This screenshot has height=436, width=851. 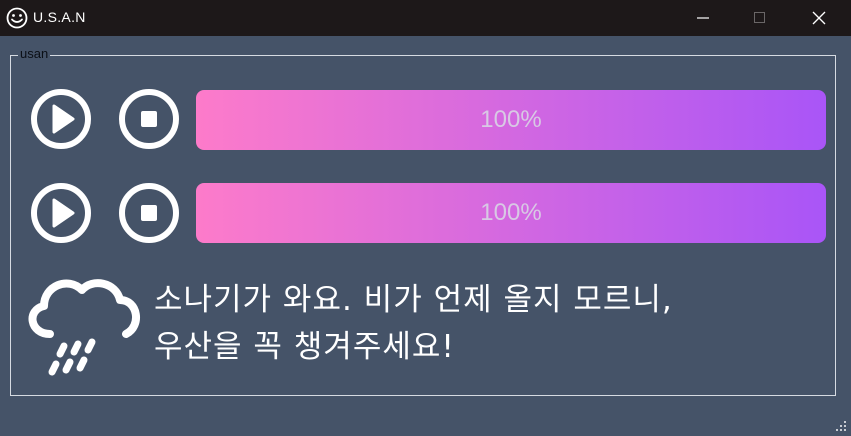 I want to click on close-button, so click(x=819, y=18).